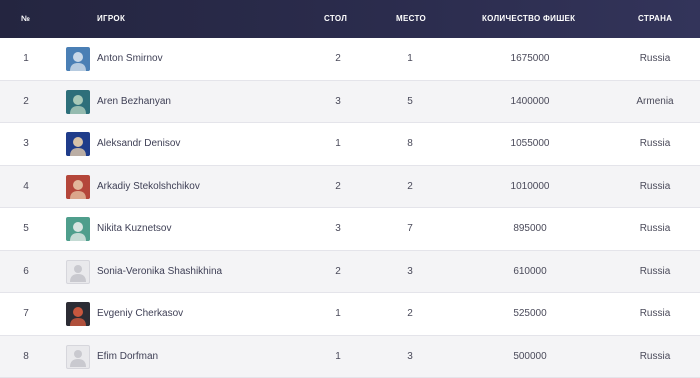 The width and height of the screenshot is (700, 378). What do you see at coordinates (350, 144) in the screenshot?
I see `table-row: 3 Aleksandr Denisov 1 8 1055000 Russia` at bounding box center [350, 144].